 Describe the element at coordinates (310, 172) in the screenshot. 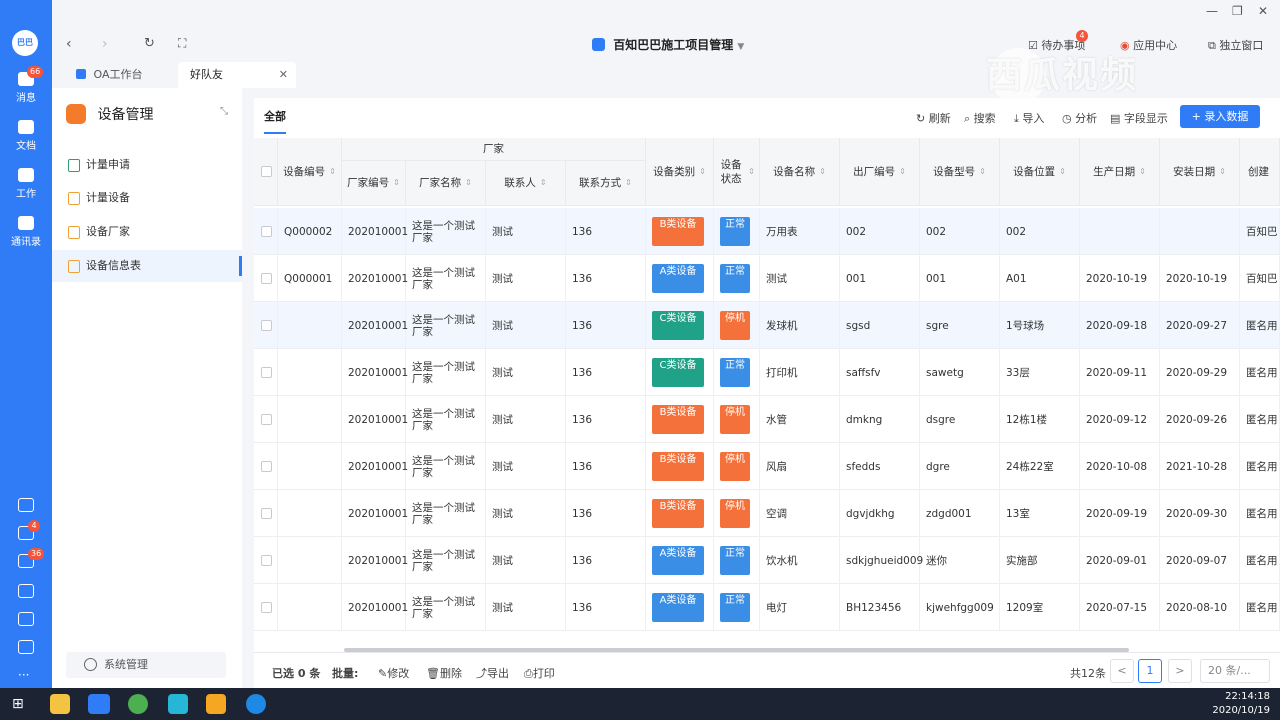

I see `header-code: 设备编号 ⇕` at that location.